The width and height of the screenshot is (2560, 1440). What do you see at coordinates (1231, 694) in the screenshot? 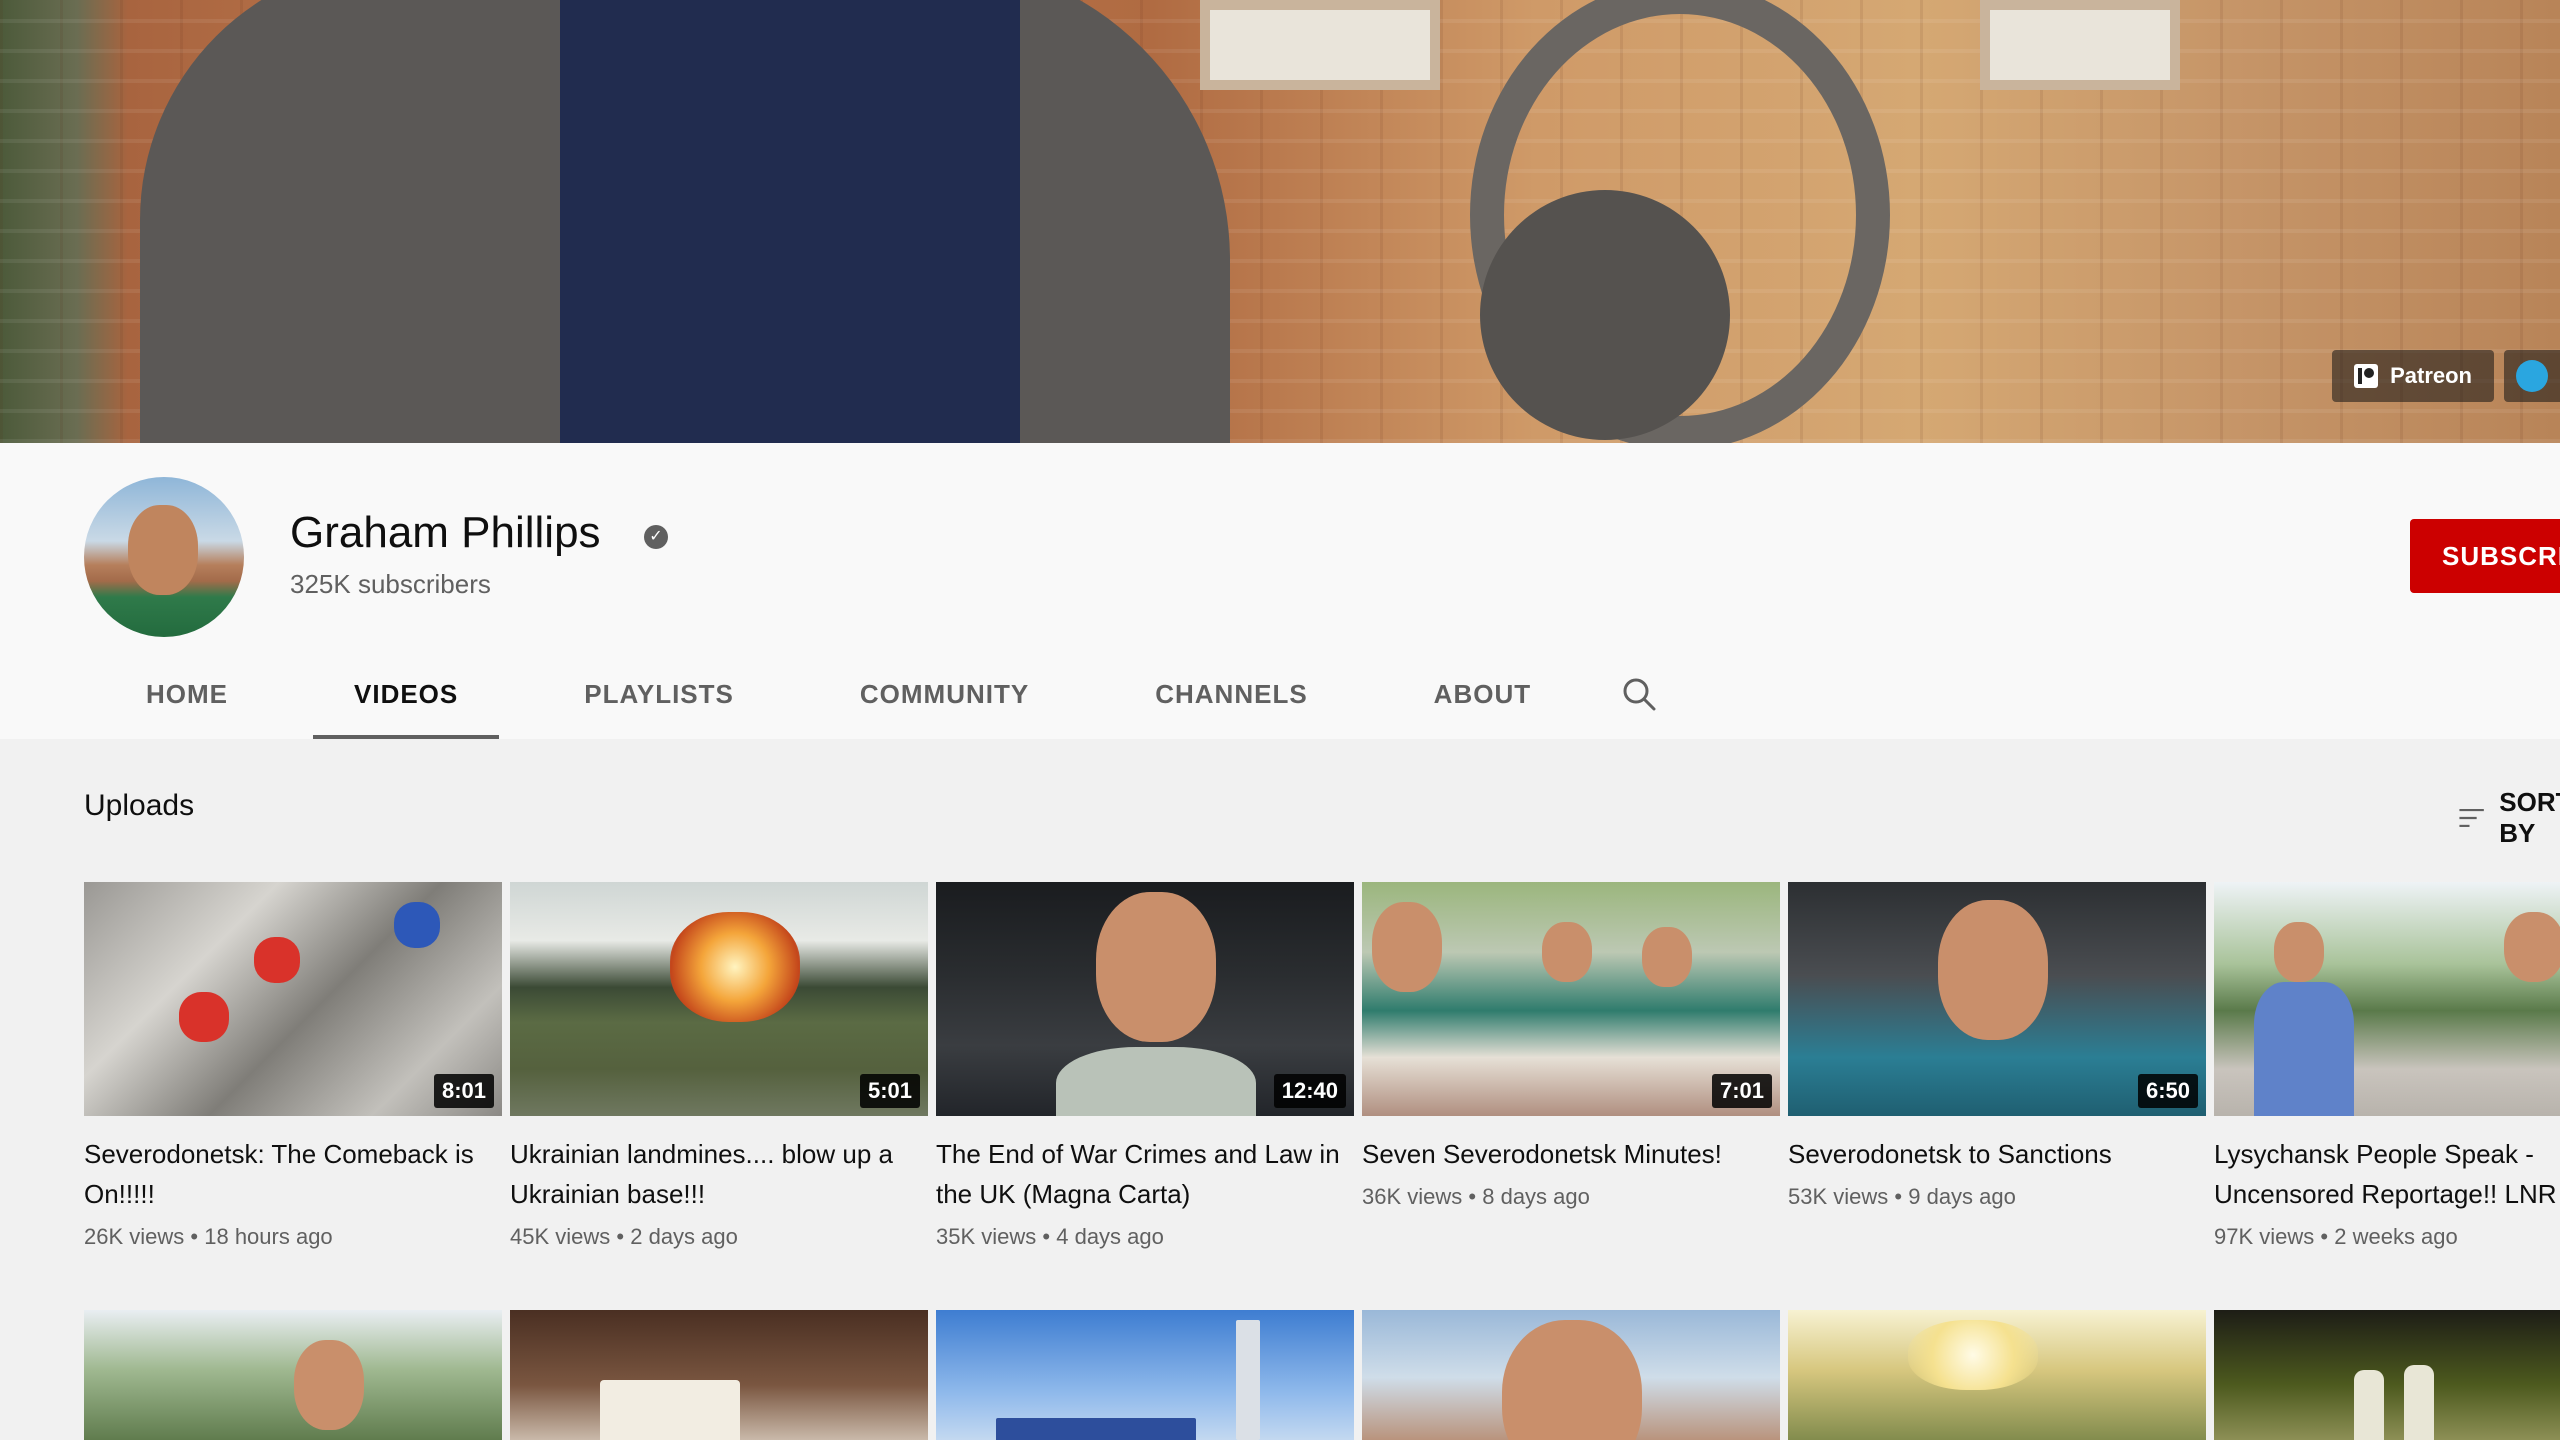
I see `tab-channels: CHANNELS` at bounding box center [1231, 694].